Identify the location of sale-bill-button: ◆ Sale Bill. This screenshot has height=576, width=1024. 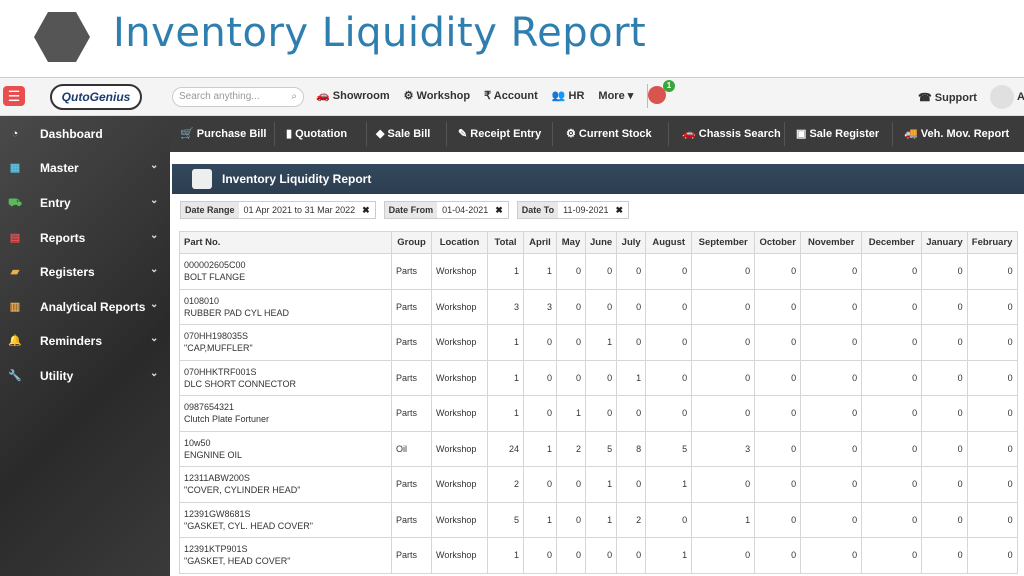
(403, 133).